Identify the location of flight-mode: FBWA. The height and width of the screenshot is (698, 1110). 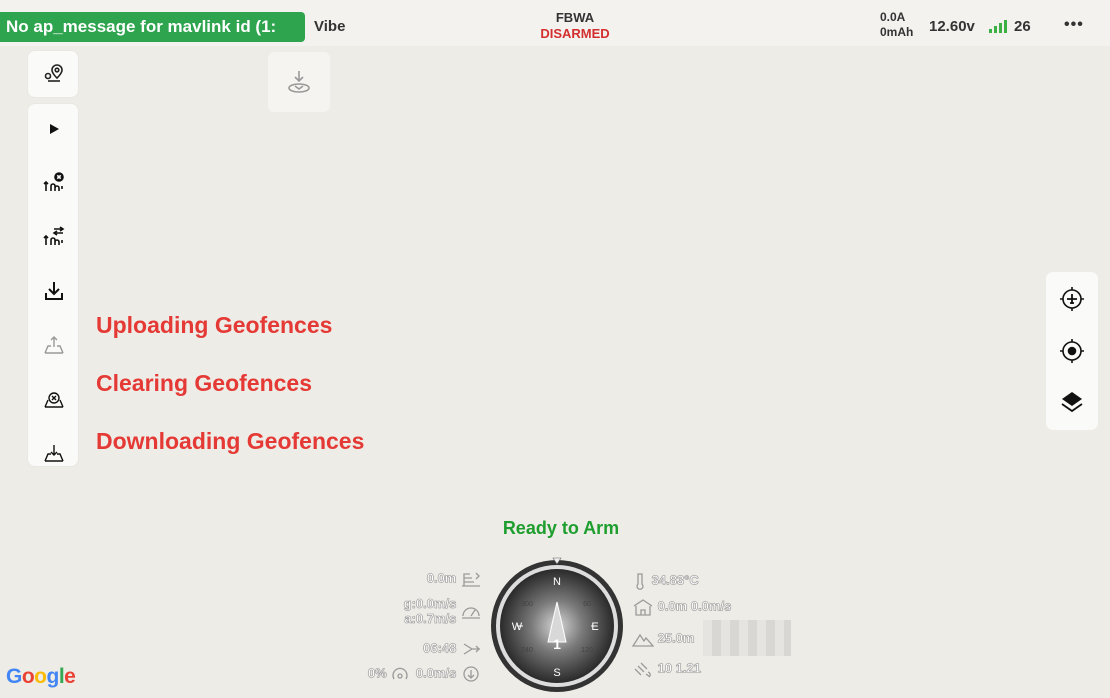
(575, 17).